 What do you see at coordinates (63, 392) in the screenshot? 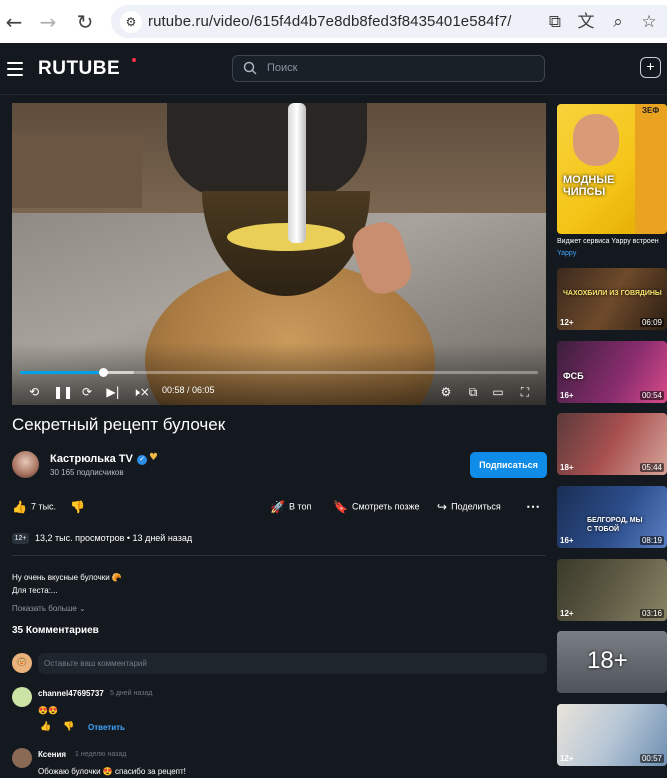
I see `pause-icon: ❚❚` at bounding box center [63, 392].